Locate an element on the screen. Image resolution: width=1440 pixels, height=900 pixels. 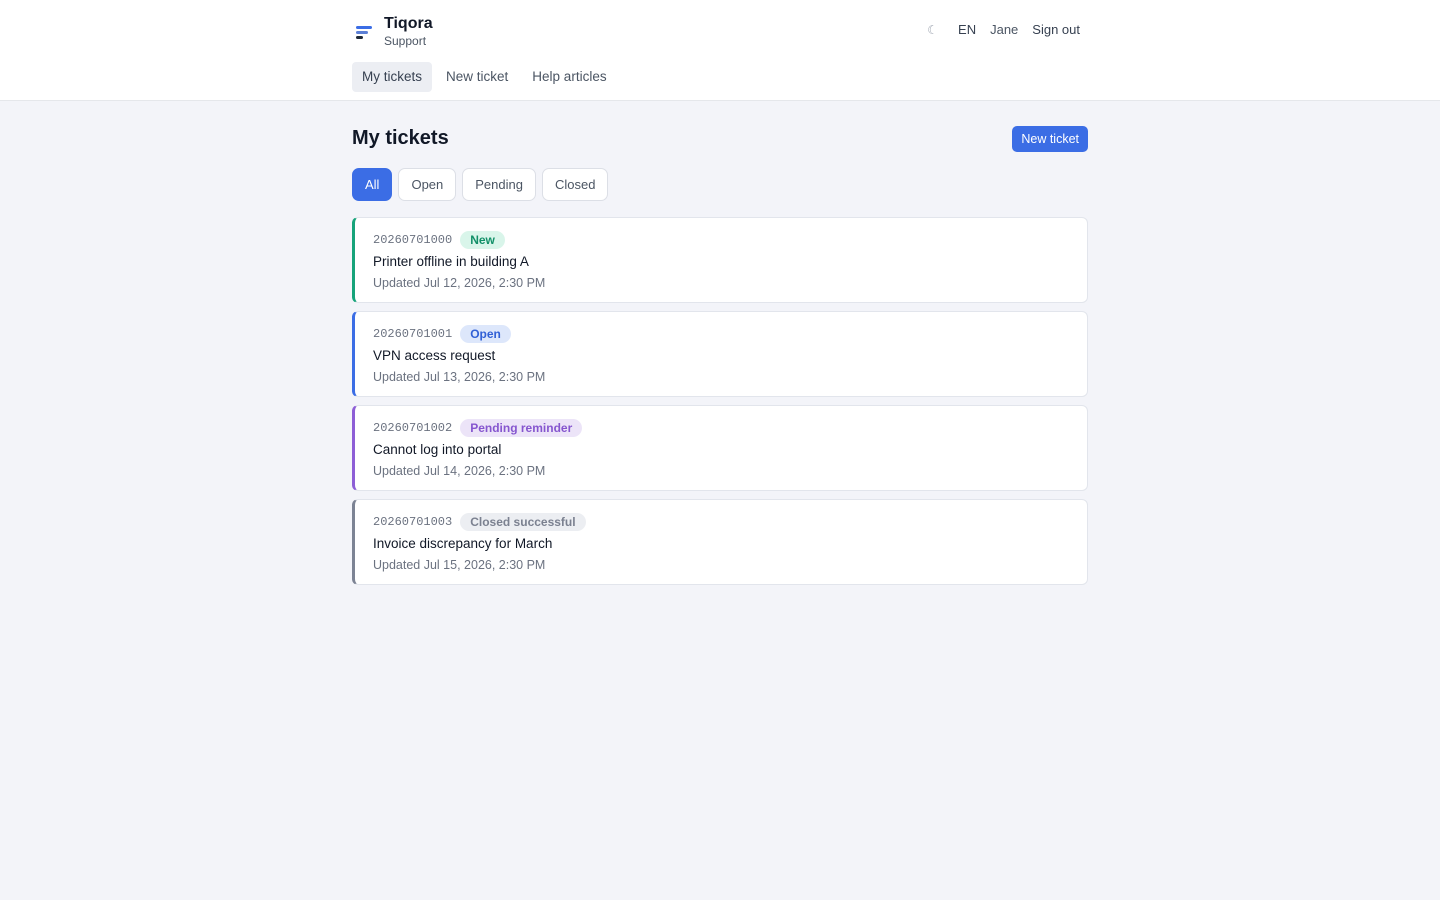
ticket-title: VPN access request is located at coordinates (434, 355).